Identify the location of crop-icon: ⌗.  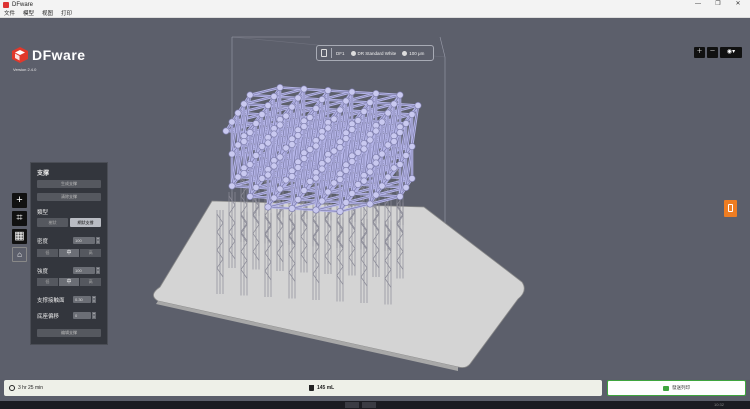
(19, 218).